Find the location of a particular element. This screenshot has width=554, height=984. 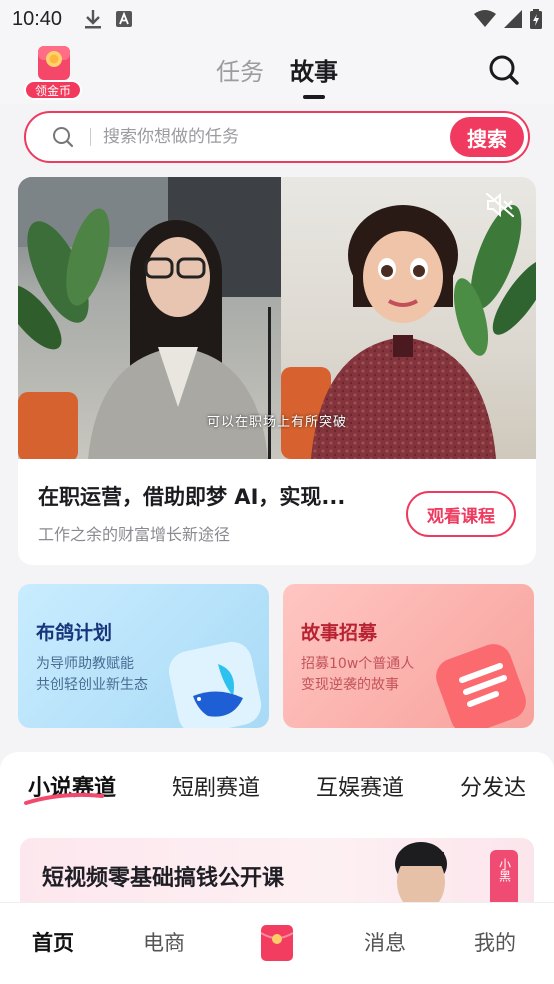

status-time: 10:40 is located at coordinates (37, 18).